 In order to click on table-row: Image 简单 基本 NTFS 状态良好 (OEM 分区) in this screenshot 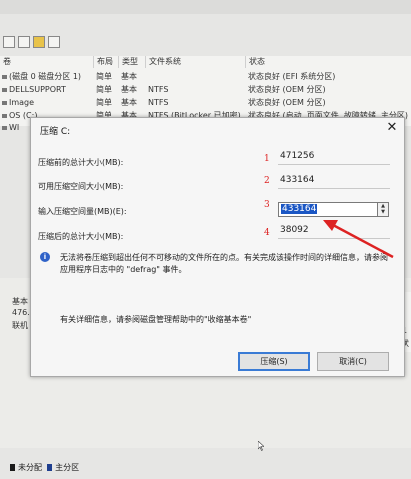, I will do `click(205, 103)`.